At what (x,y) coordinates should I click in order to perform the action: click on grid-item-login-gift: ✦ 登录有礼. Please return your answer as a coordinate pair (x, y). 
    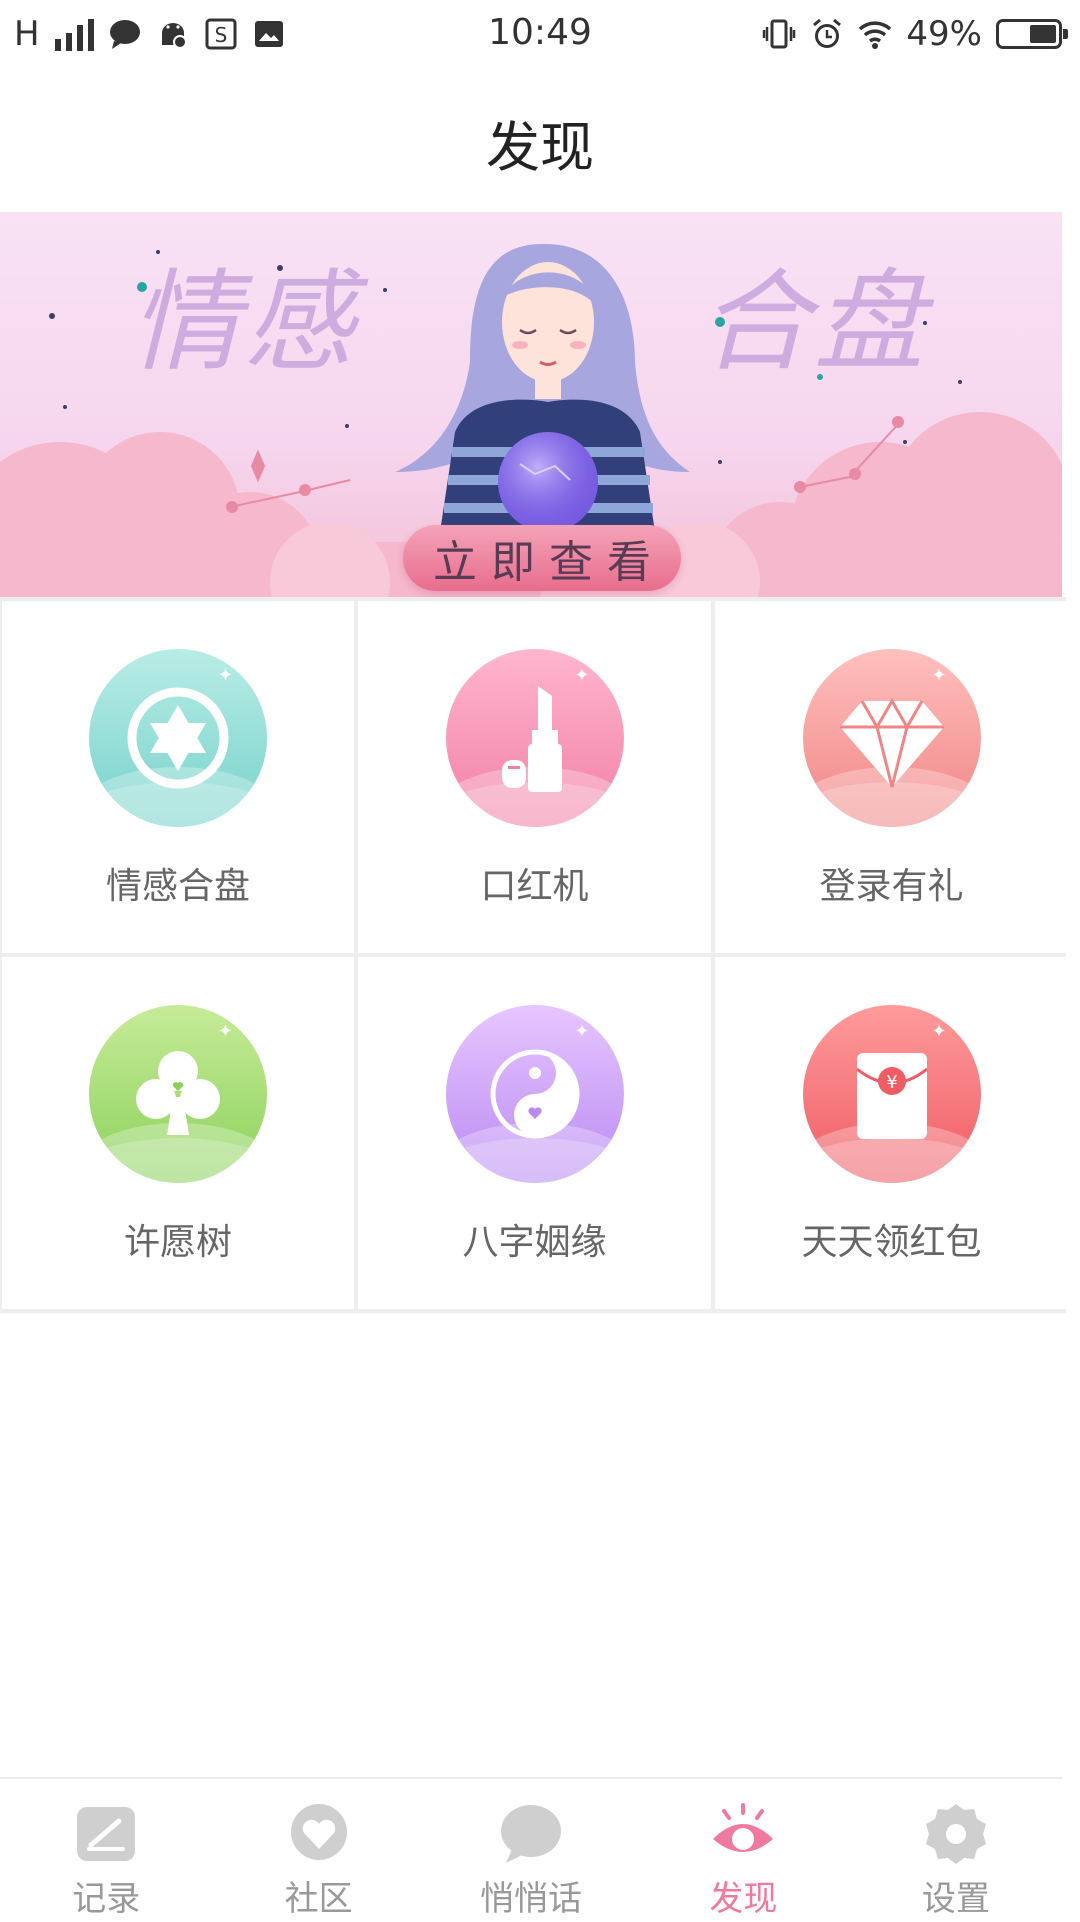
    Looking at the image, I should click on (891, 777).